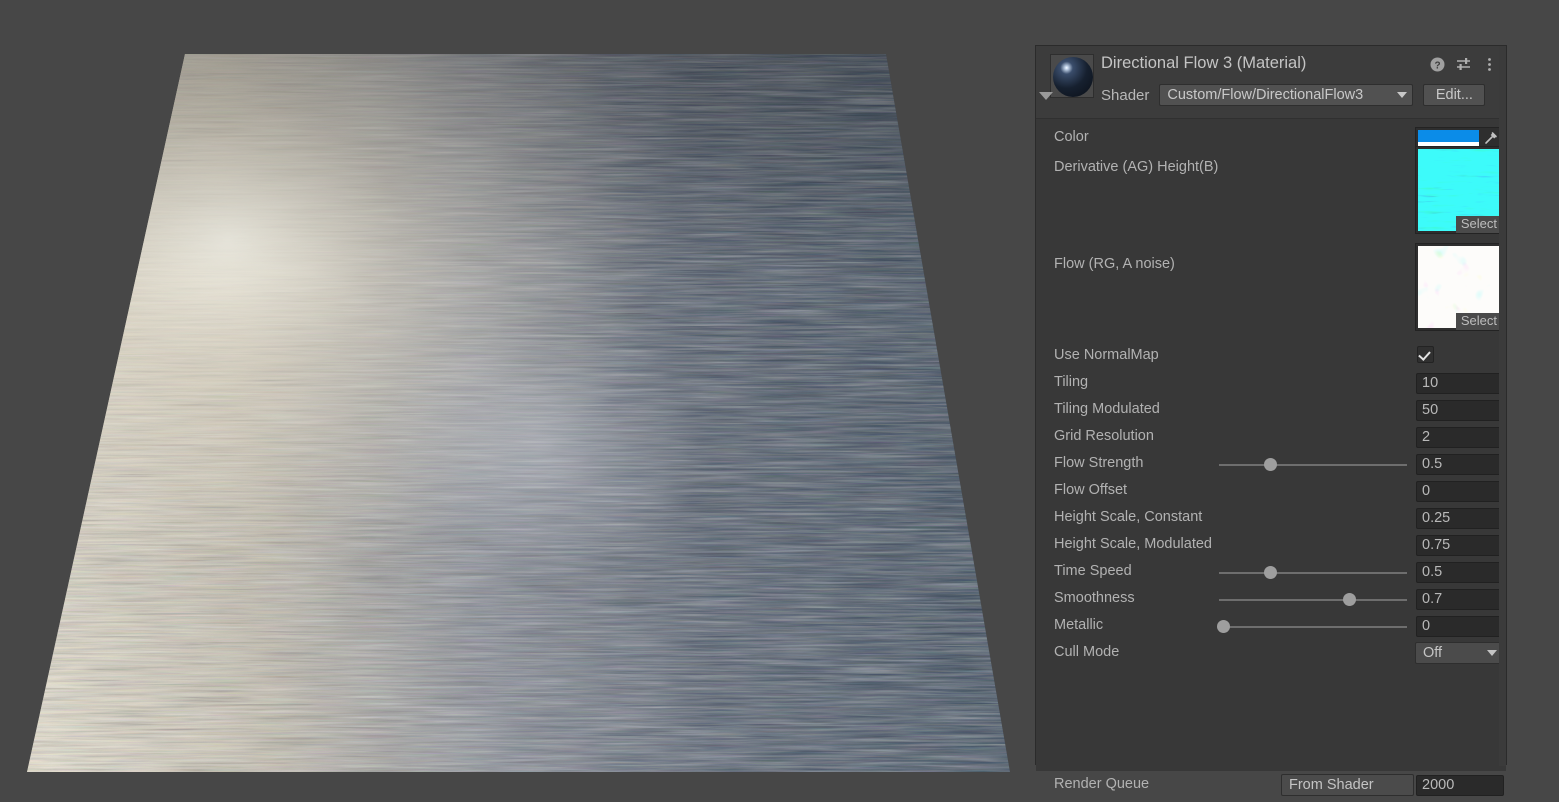 This screenshot has width=1559, height=802. I want to click on property-label: Flow Offset, so click(1091, 490).